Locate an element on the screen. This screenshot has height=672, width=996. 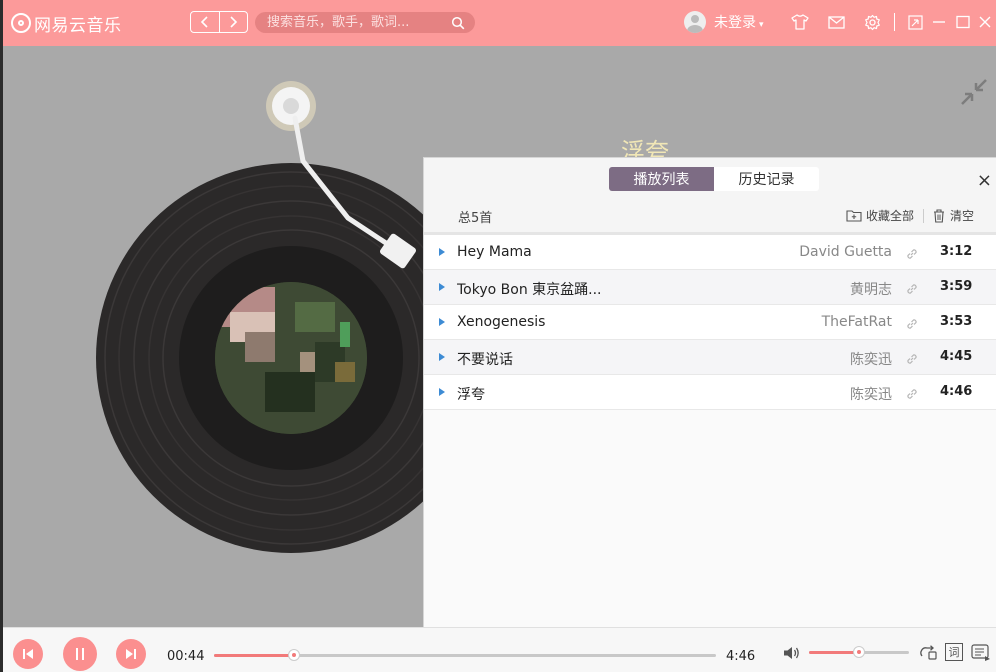
mail-icon is located at coordinates (836, 22).